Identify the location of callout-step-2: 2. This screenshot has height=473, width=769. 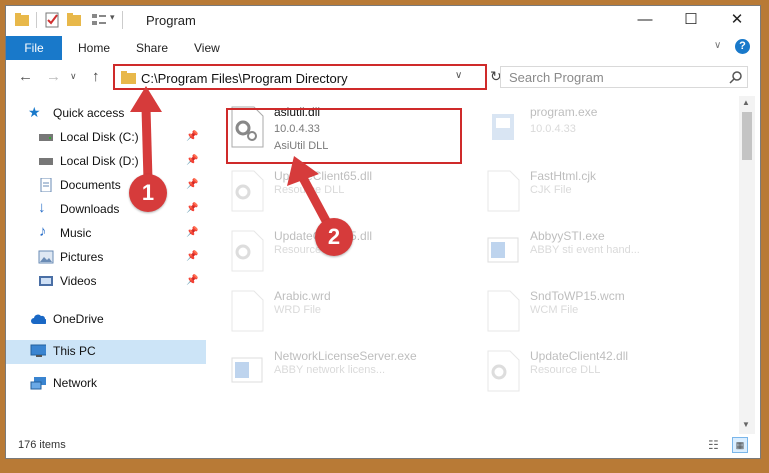
(334, 237).